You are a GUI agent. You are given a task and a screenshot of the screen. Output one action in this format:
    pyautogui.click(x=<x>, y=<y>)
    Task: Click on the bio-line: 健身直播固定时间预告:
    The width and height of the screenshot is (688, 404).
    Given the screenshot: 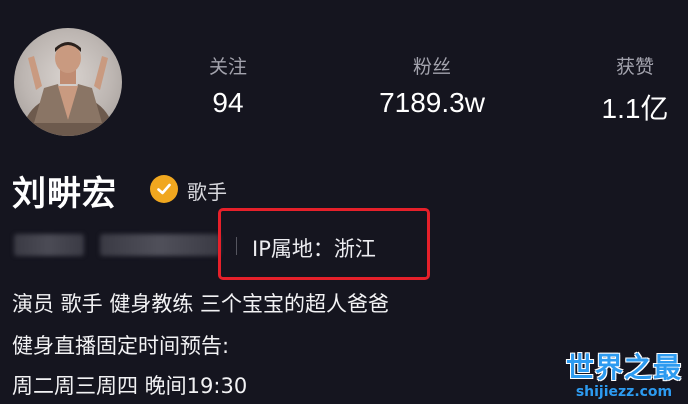 What is the action you would take?
    pyautogui.click(x=121, y=346)
    